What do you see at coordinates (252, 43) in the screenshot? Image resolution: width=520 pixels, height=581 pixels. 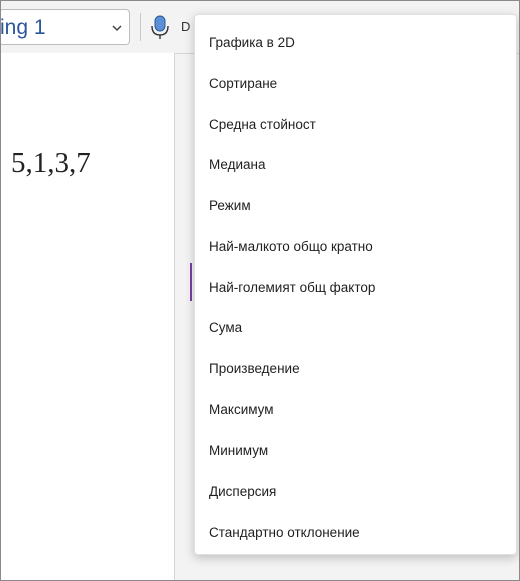 I see `menu-item-graph-2d: Графика в 2D` at bounding box center [252, 43].